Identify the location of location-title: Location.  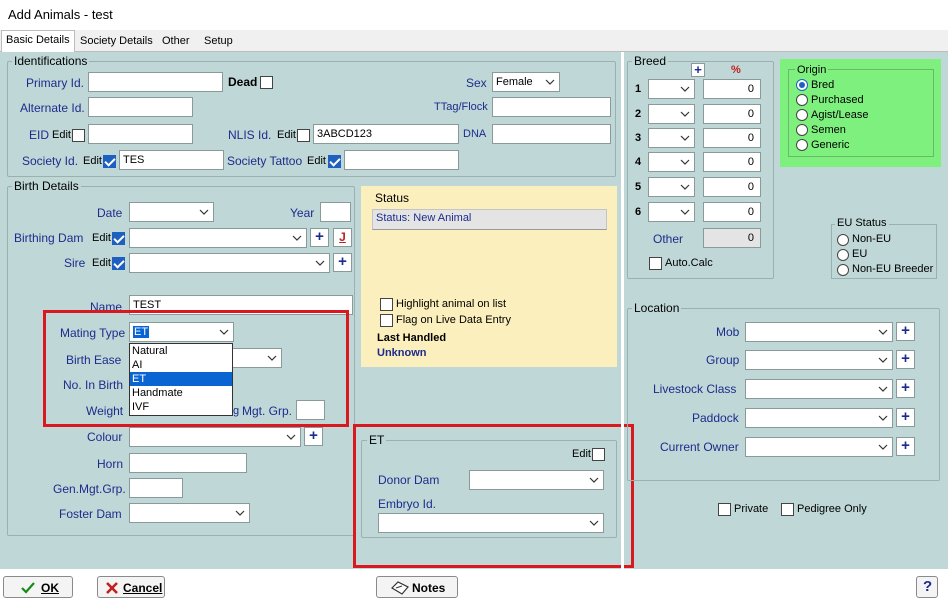
(657, 308).